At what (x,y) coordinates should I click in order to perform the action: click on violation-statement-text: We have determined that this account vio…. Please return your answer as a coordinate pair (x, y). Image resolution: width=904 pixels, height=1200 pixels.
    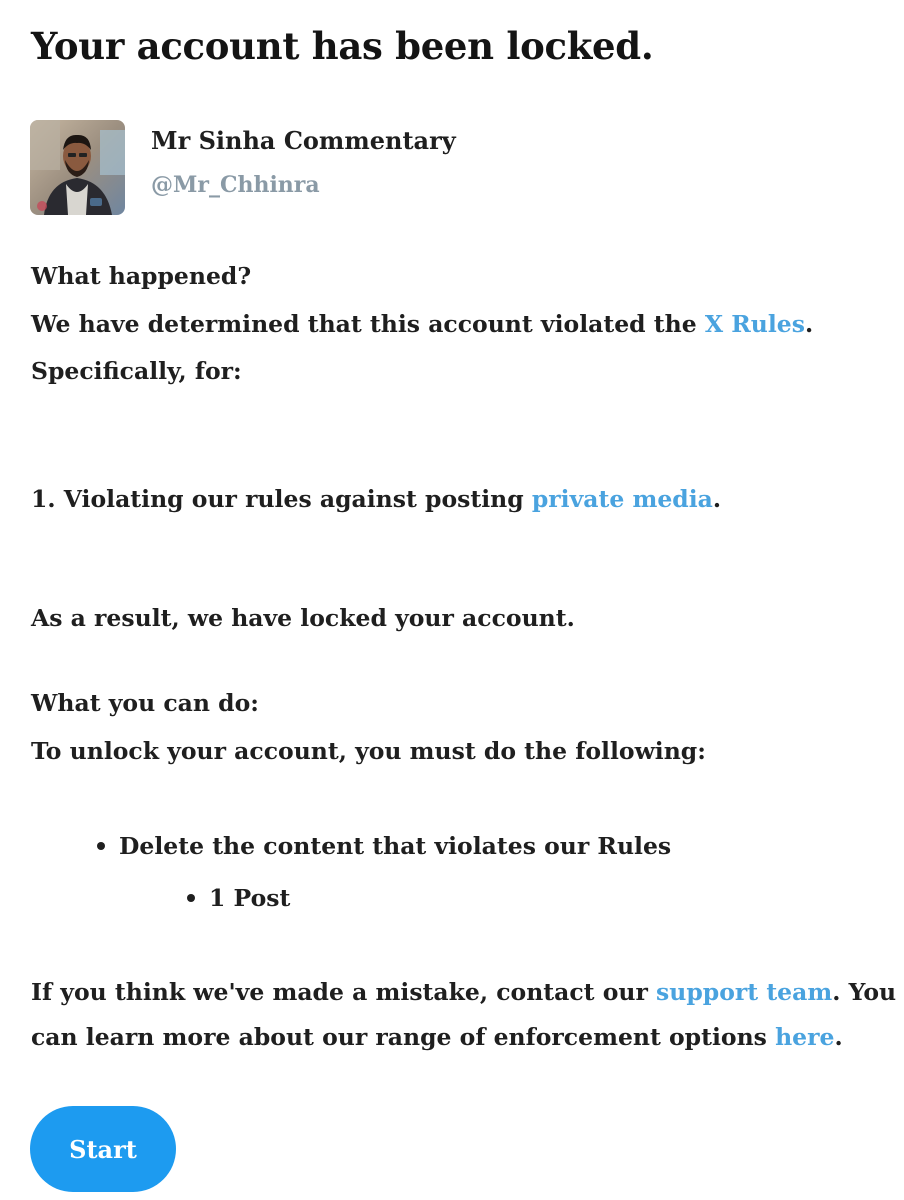
    Looking at the image, I should click on (368, 324).